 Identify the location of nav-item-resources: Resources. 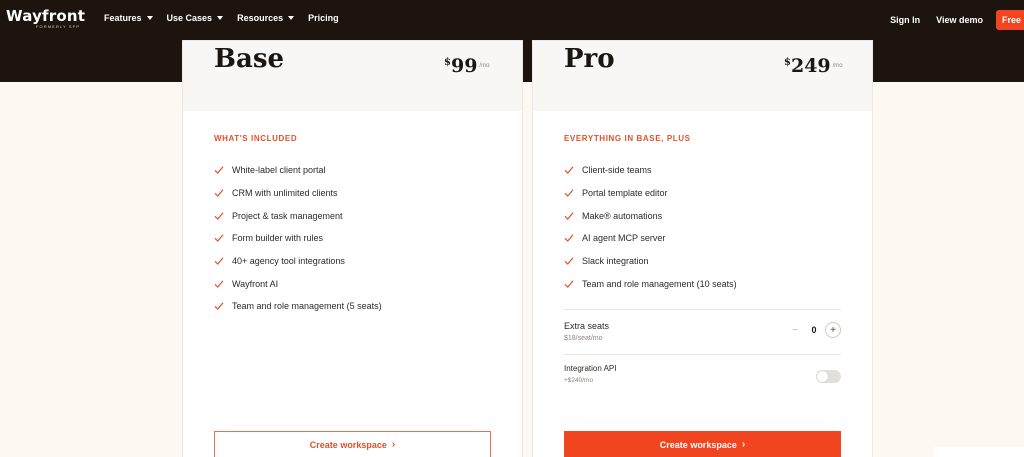
(266, 18).